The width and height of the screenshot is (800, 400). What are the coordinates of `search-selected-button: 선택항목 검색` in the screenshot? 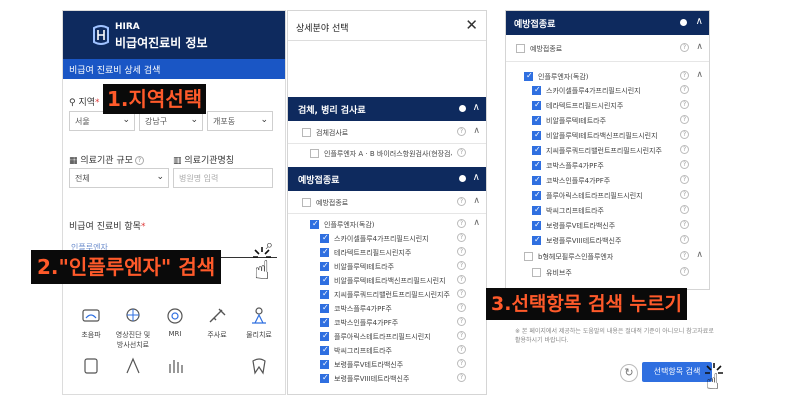 It's located at (677, 372).